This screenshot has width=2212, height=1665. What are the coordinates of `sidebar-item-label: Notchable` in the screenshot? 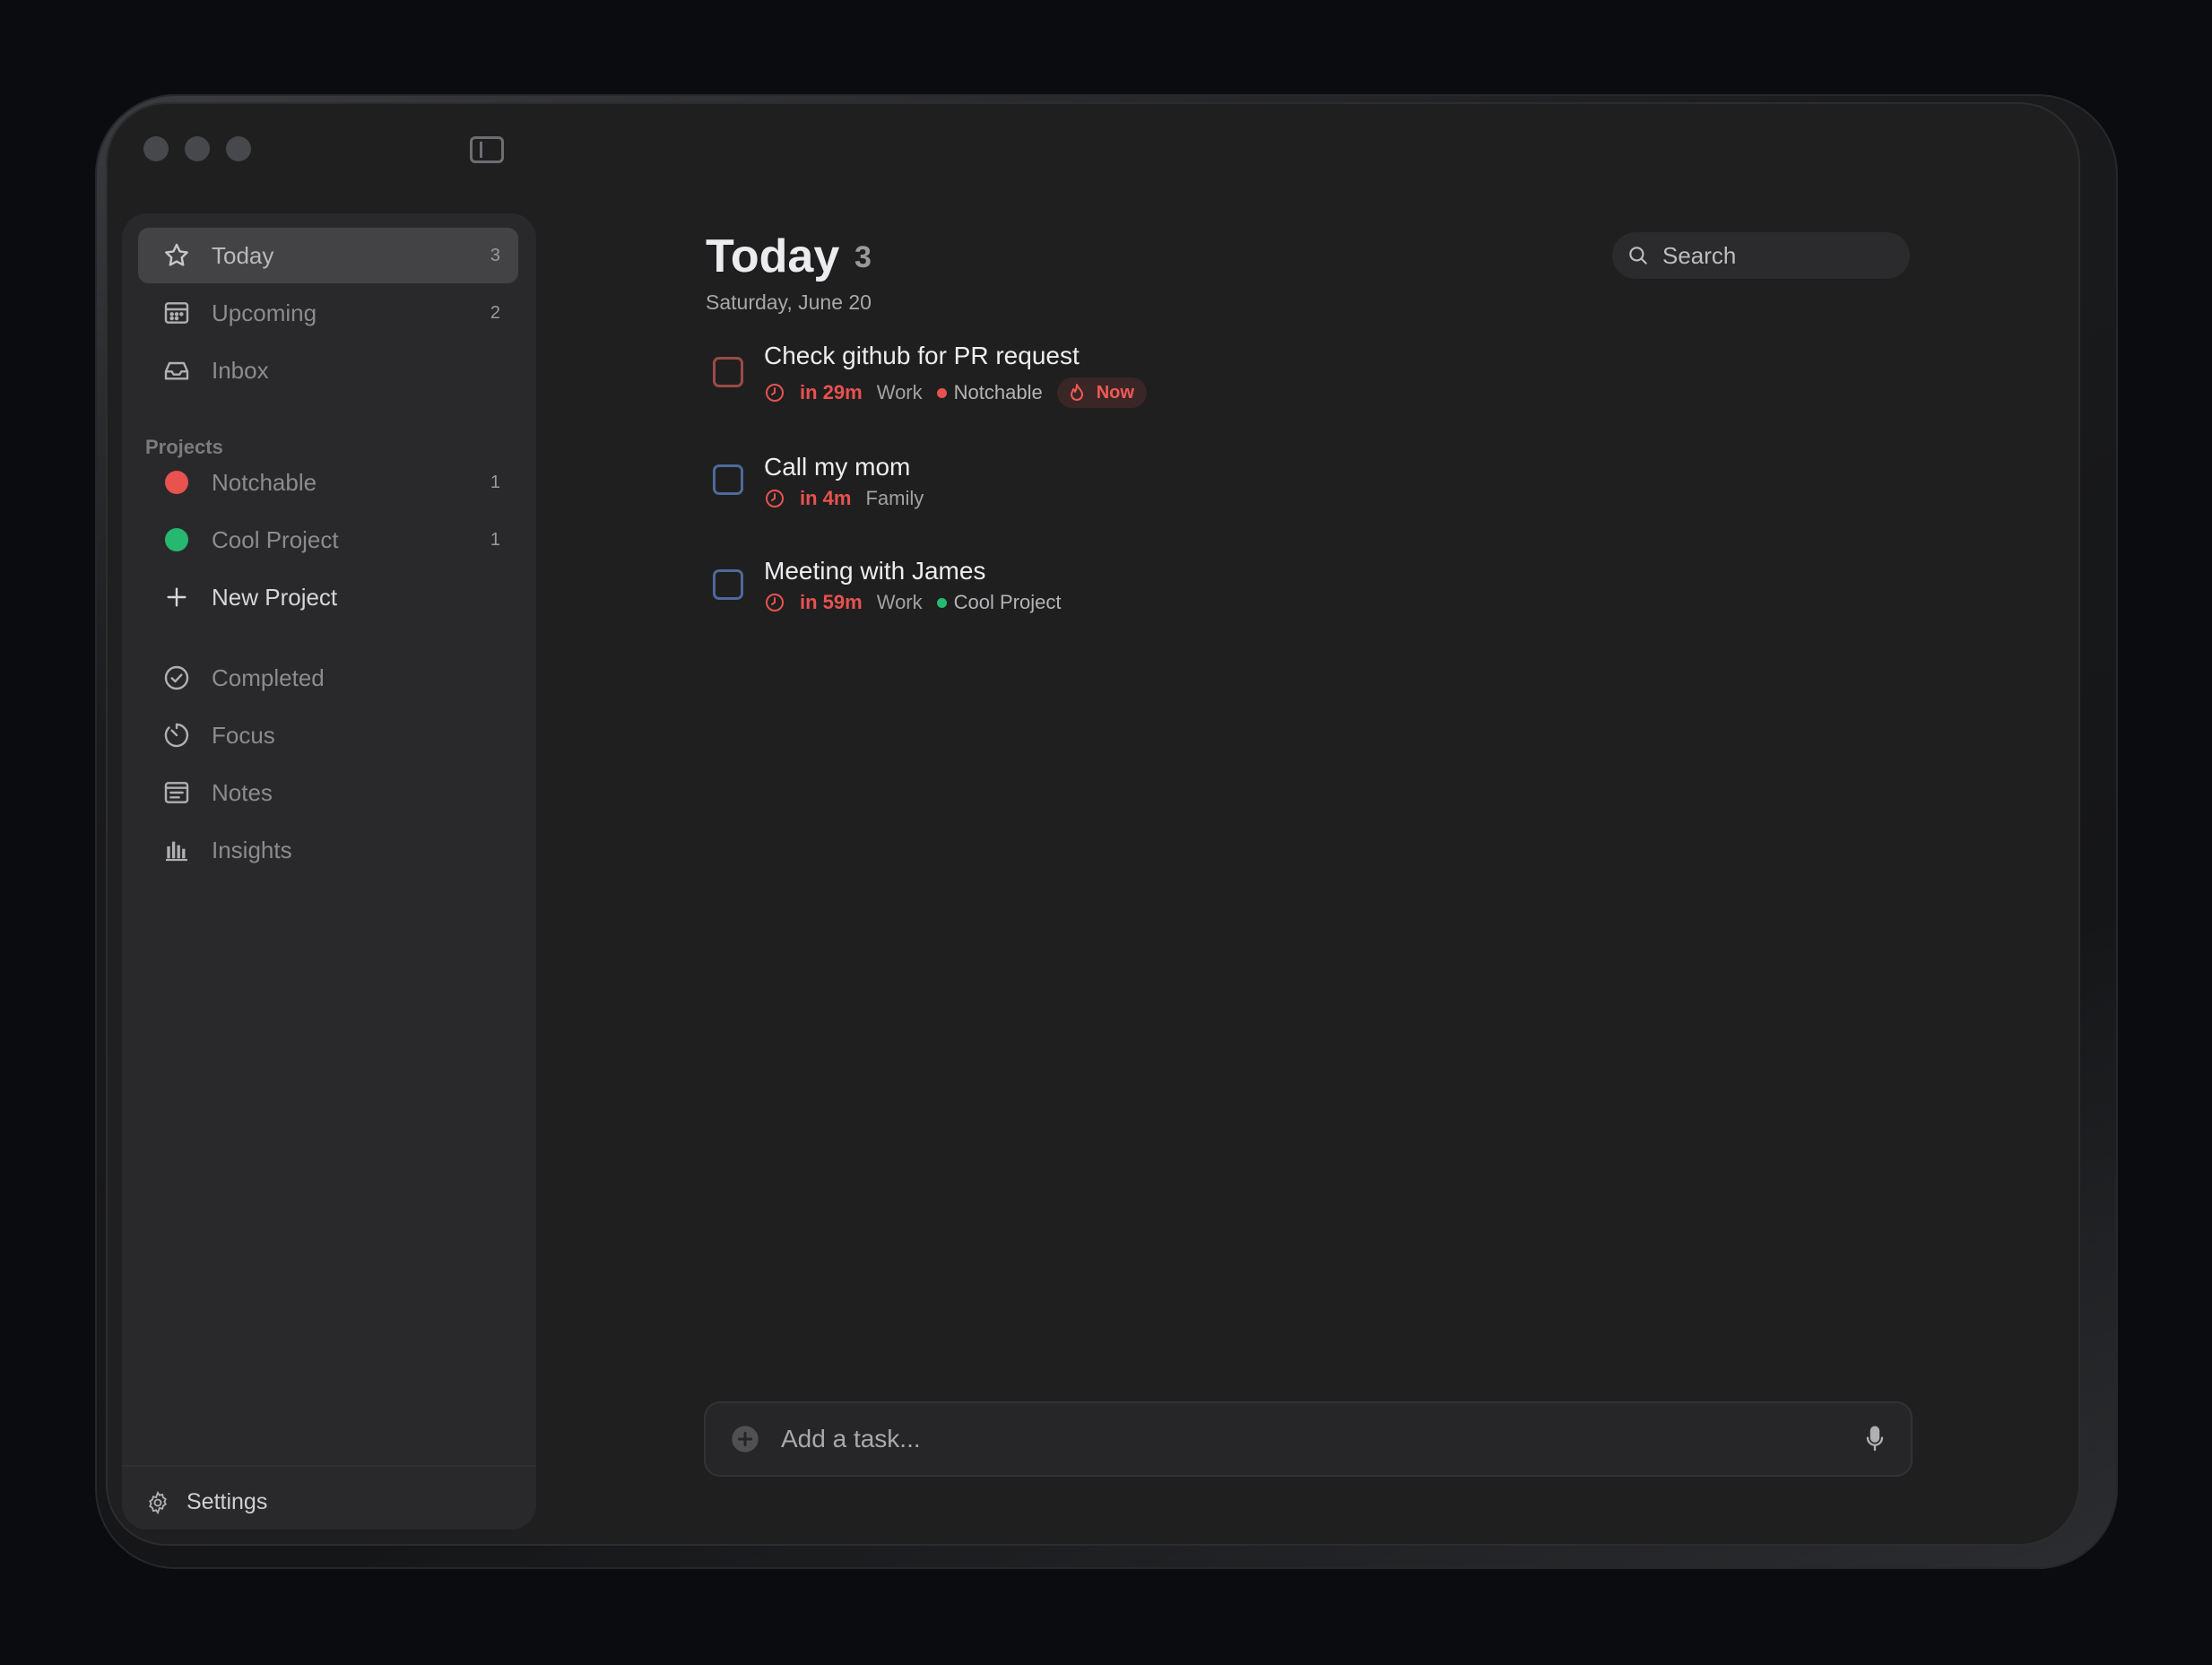 It's located at (264, 482).